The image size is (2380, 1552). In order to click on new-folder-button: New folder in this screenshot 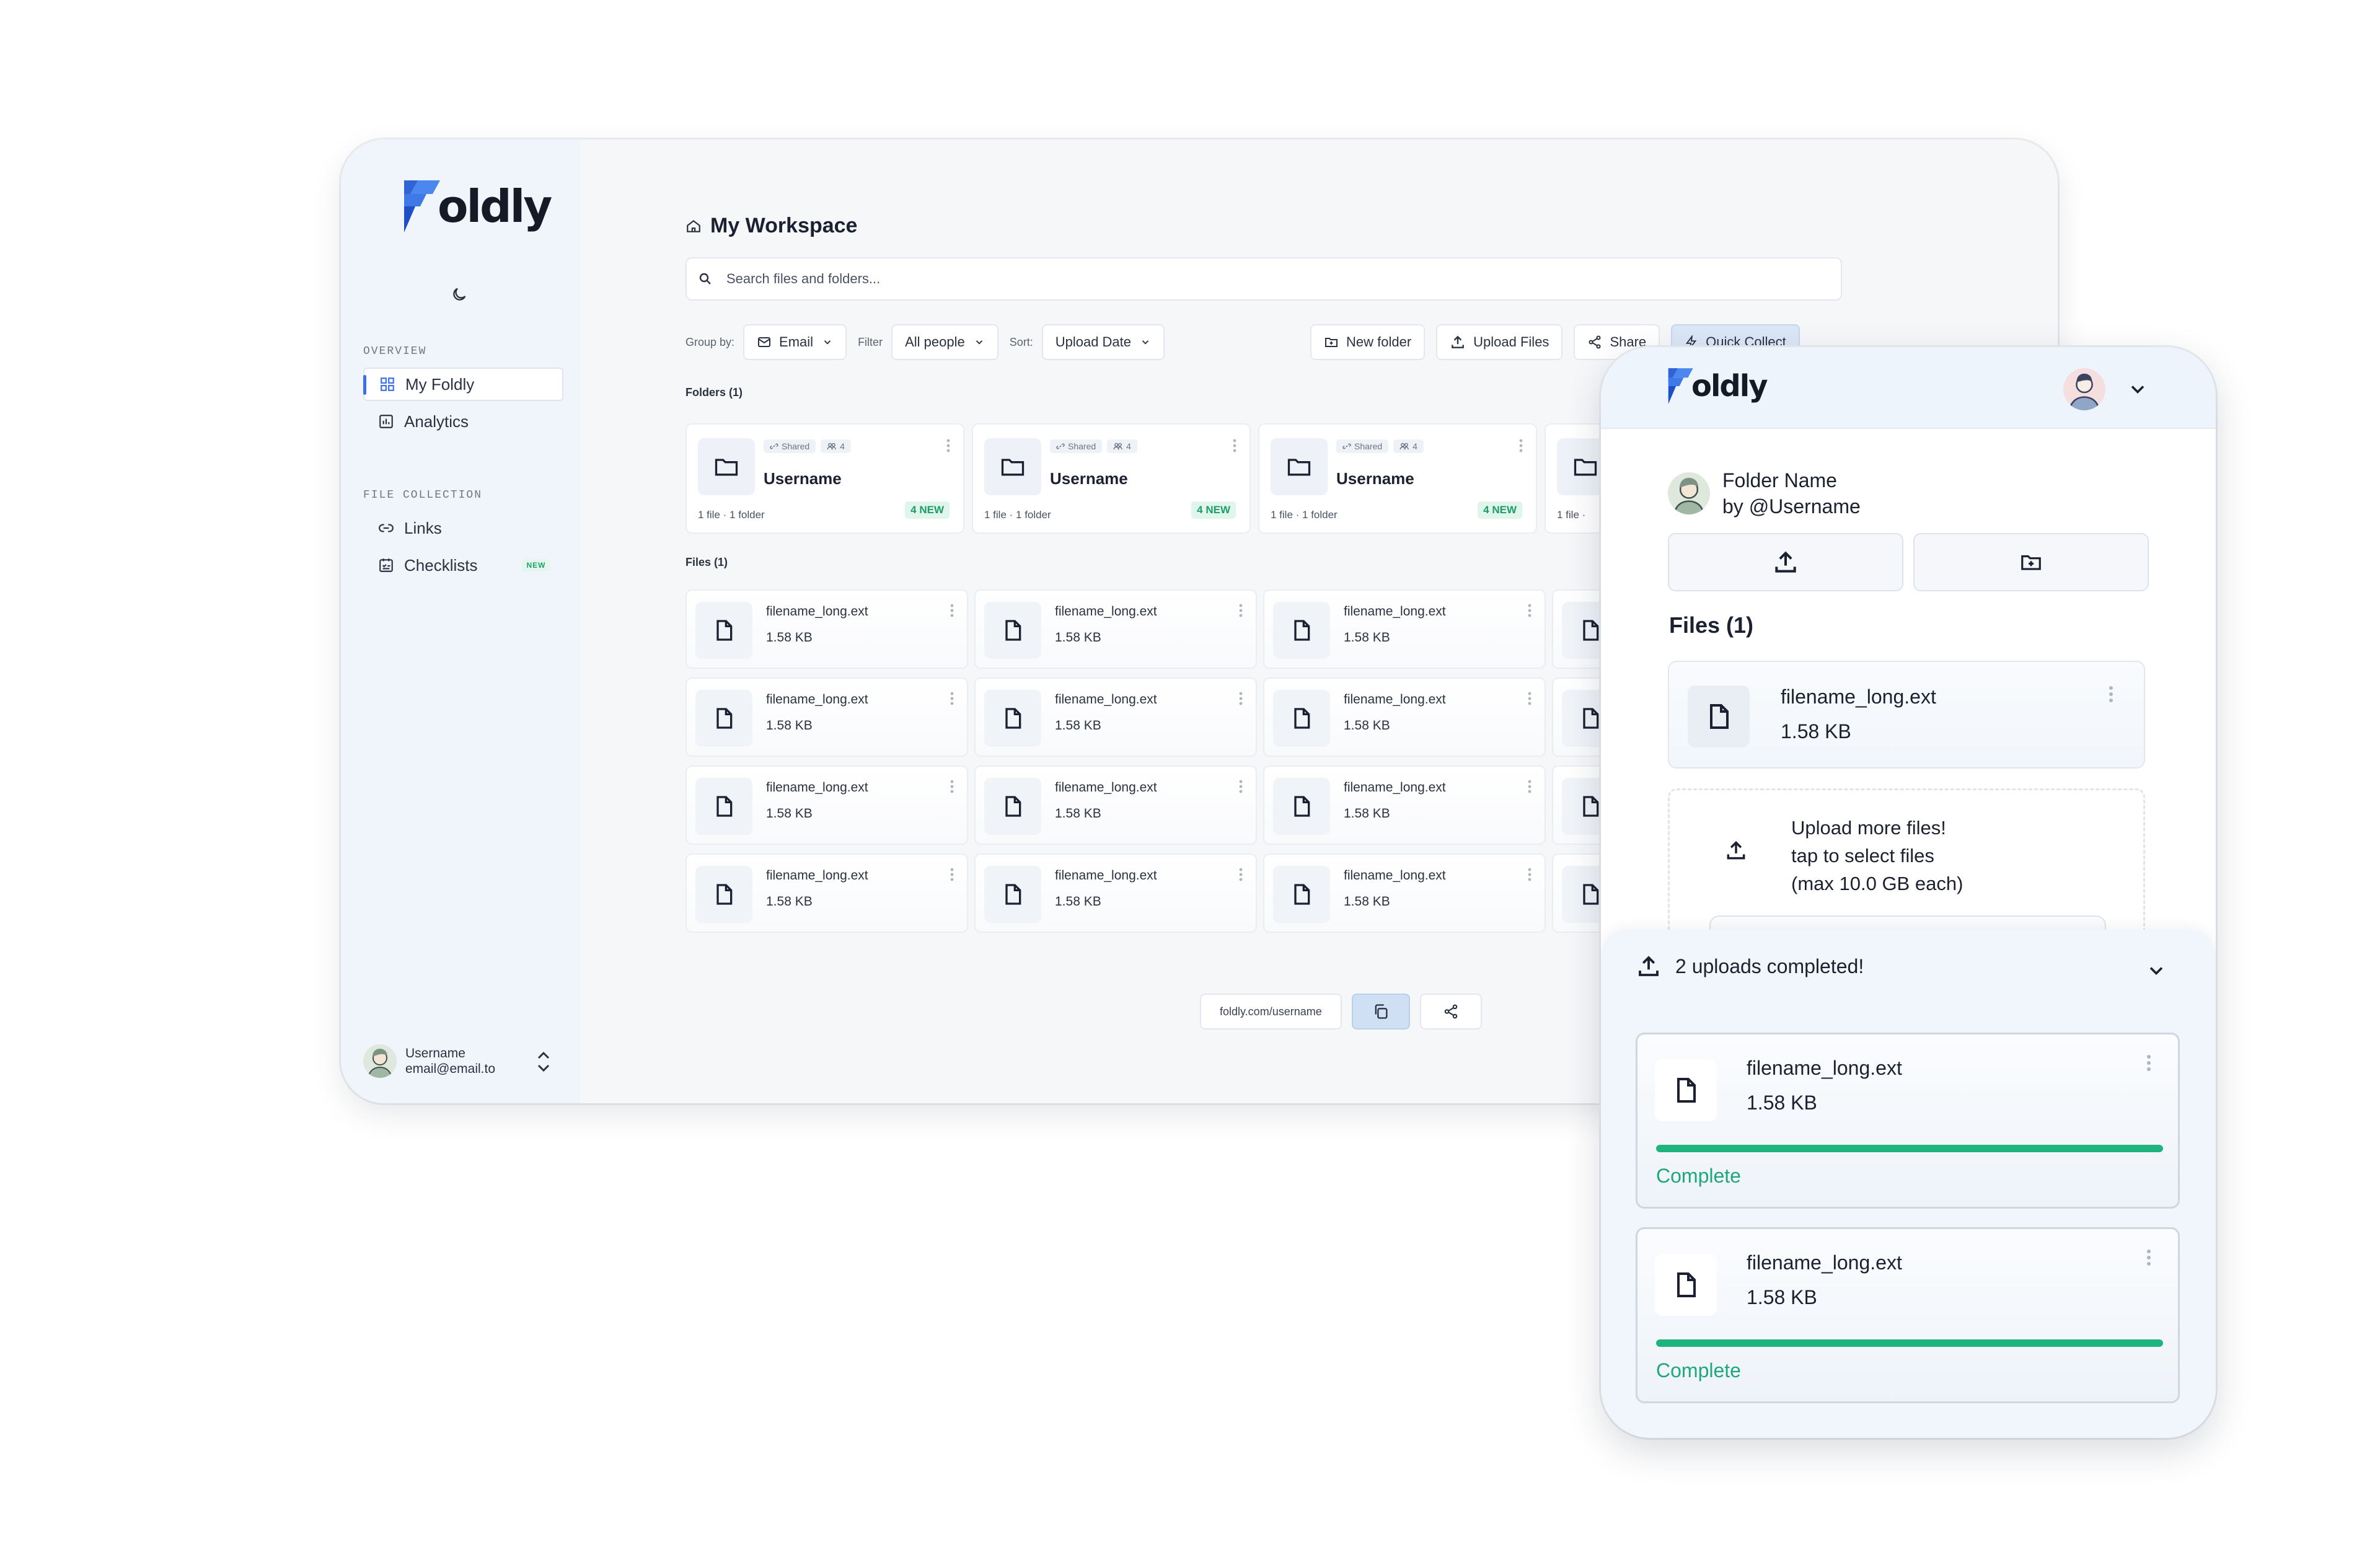, I will do `click(1368, 342)`.